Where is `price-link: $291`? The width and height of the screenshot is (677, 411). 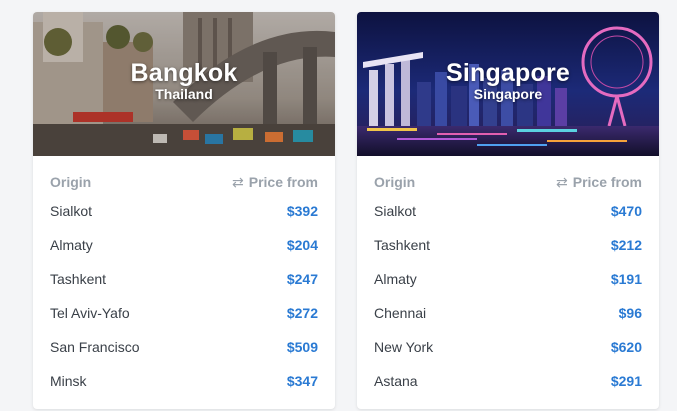
price-link: $291 is located at coordinates (626, 381).